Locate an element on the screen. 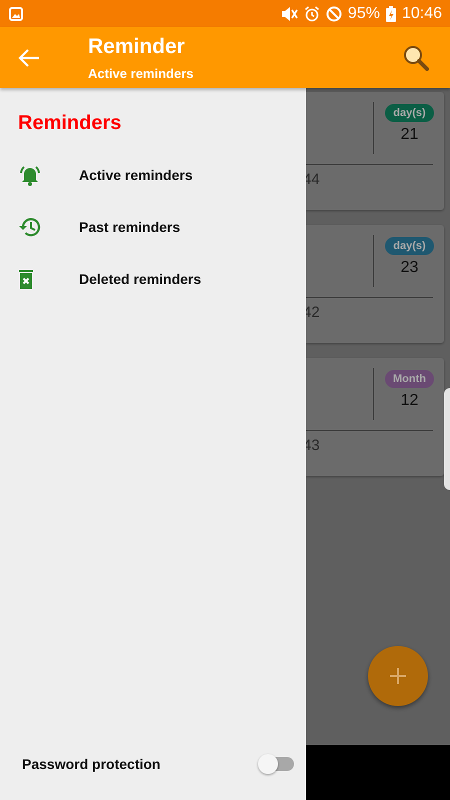 Image resolution: width=450 pixels, height=800 pixels. app-subtitle: Active reminders is located at coordinates (141, 73).